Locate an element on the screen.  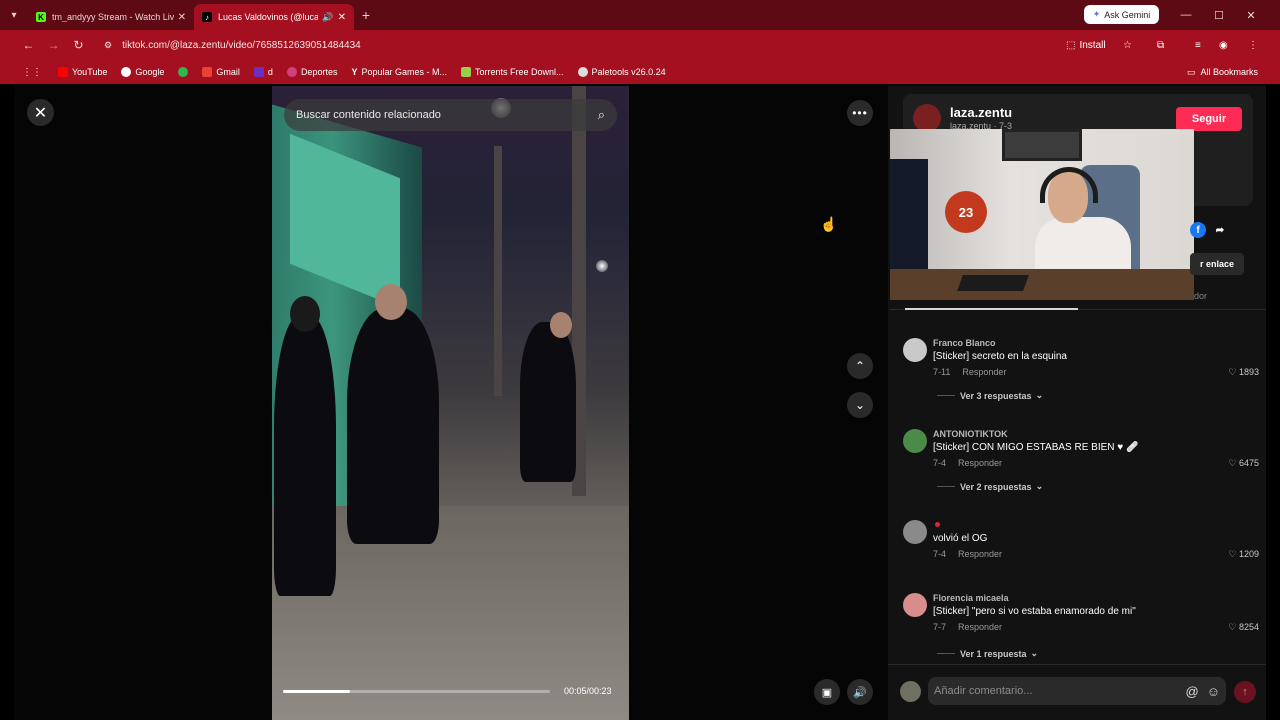
comment-username: ANTONIOTIKTOK is located at coordinates (970, 434).